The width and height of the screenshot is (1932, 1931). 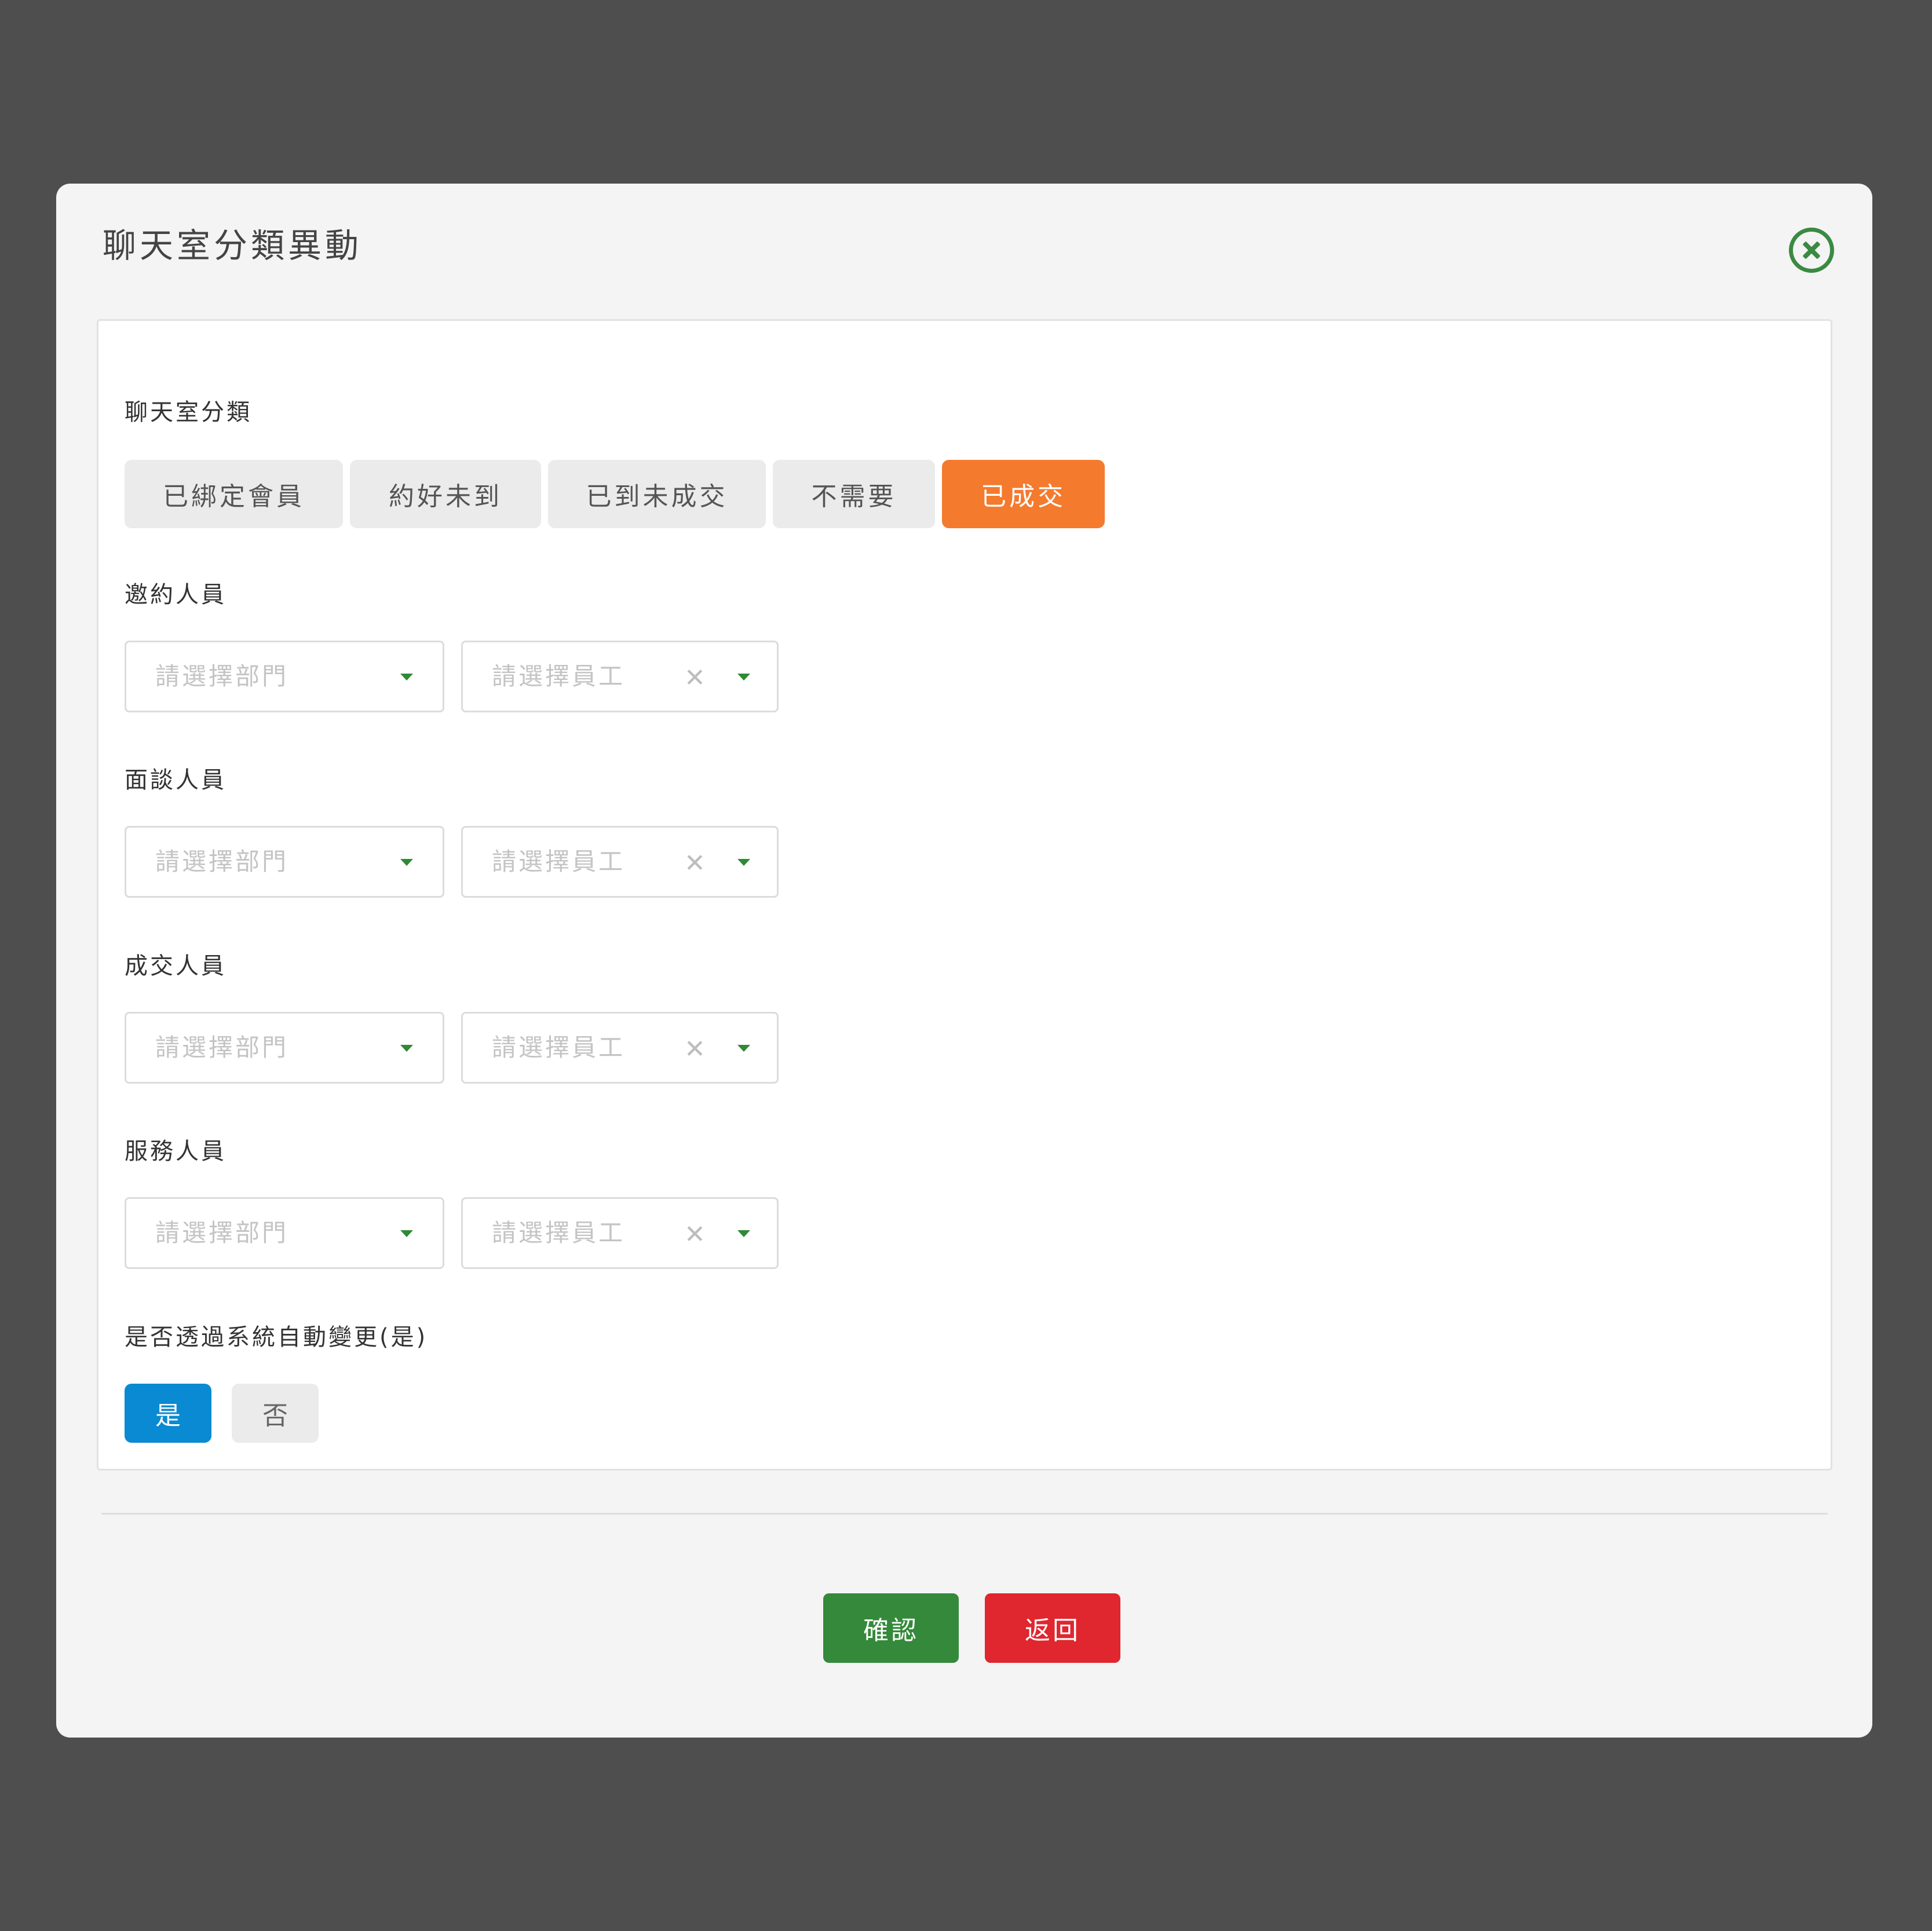 I want to click on closer-dept-placeholder: 請選擇部門, so click(x=222, y=1048).